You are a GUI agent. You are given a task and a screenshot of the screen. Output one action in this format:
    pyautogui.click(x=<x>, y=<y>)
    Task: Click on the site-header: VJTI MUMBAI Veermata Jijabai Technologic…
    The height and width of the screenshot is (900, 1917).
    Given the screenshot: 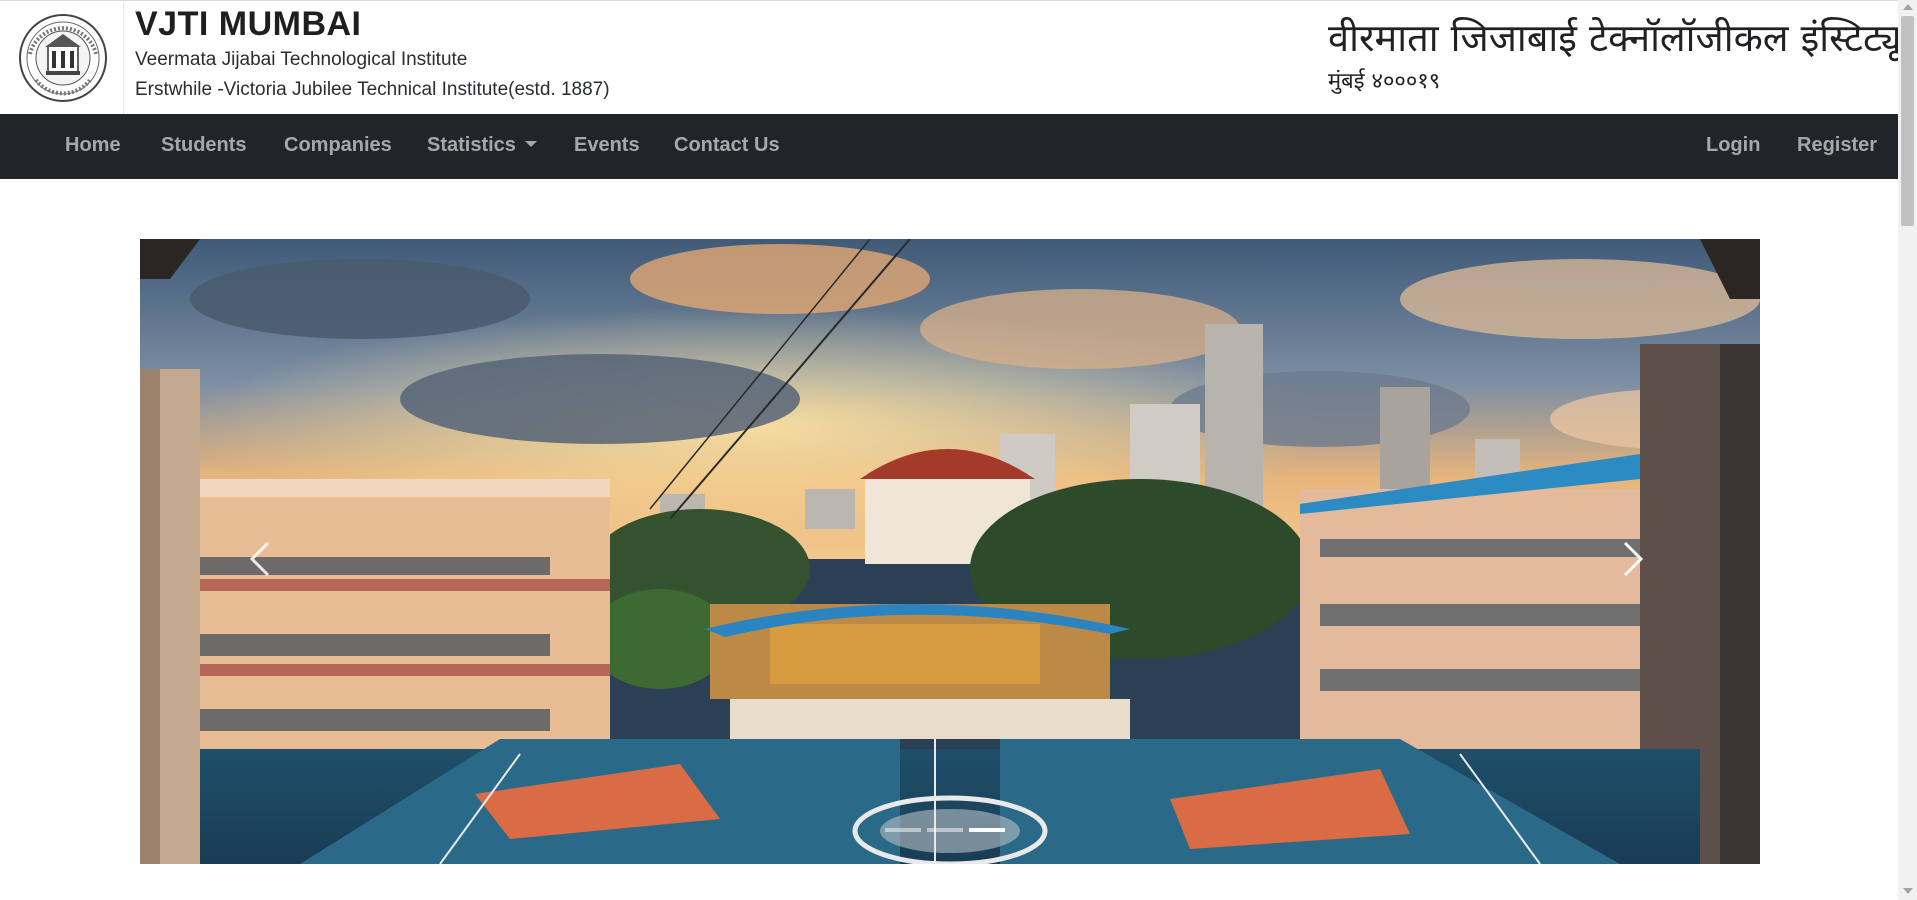 What is the action you would take?
    pyautogui.click(x=958, y=57)
    